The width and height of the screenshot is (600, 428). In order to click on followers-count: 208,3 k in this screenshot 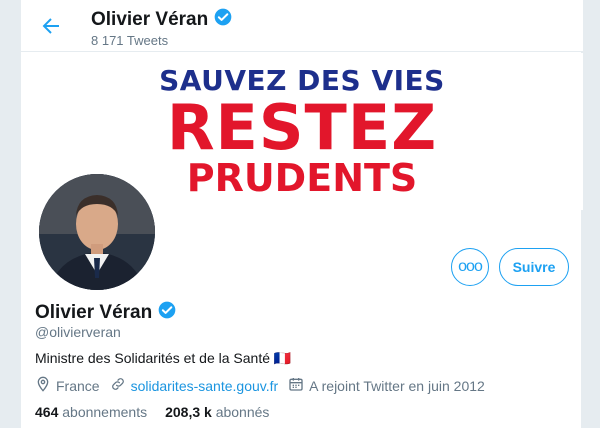, I will do `click(188, 412)`.